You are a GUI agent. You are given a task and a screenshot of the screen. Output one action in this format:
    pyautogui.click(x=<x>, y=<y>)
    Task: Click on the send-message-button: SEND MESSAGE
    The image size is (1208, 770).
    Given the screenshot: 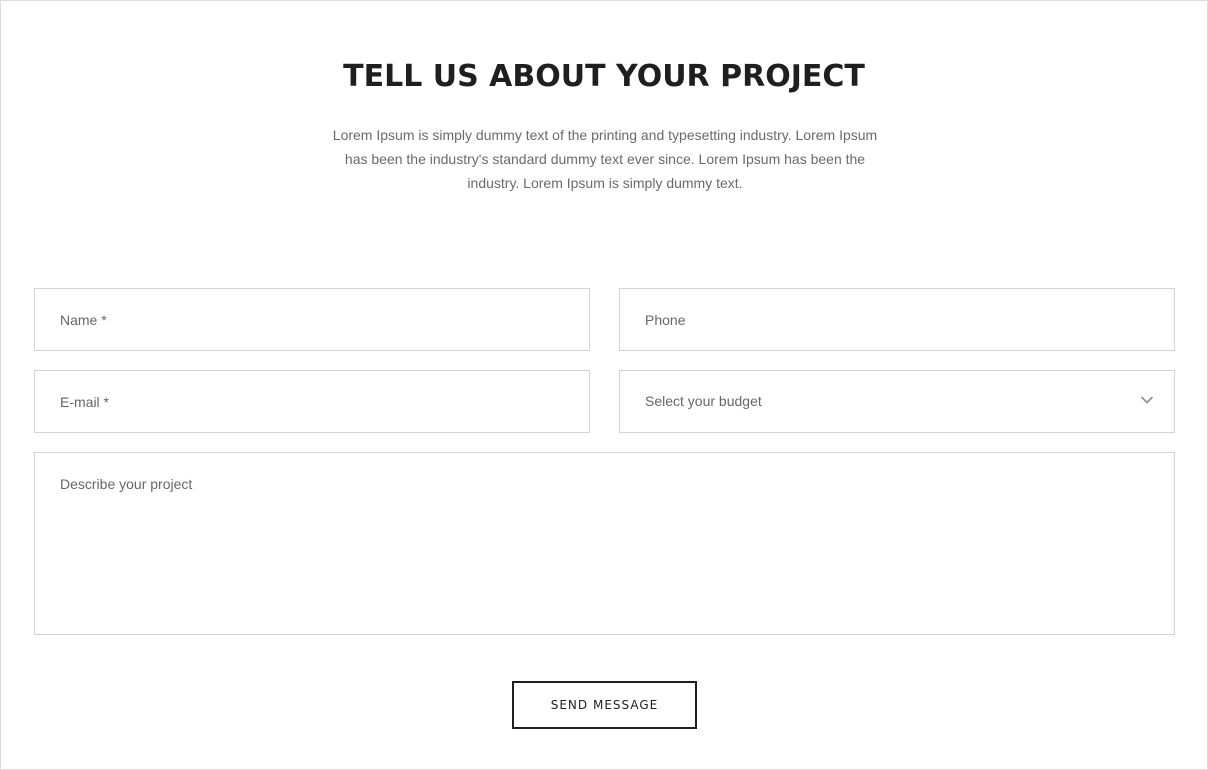 What is the action you would take?
    pyautogui.click(x=604, y=705)
    